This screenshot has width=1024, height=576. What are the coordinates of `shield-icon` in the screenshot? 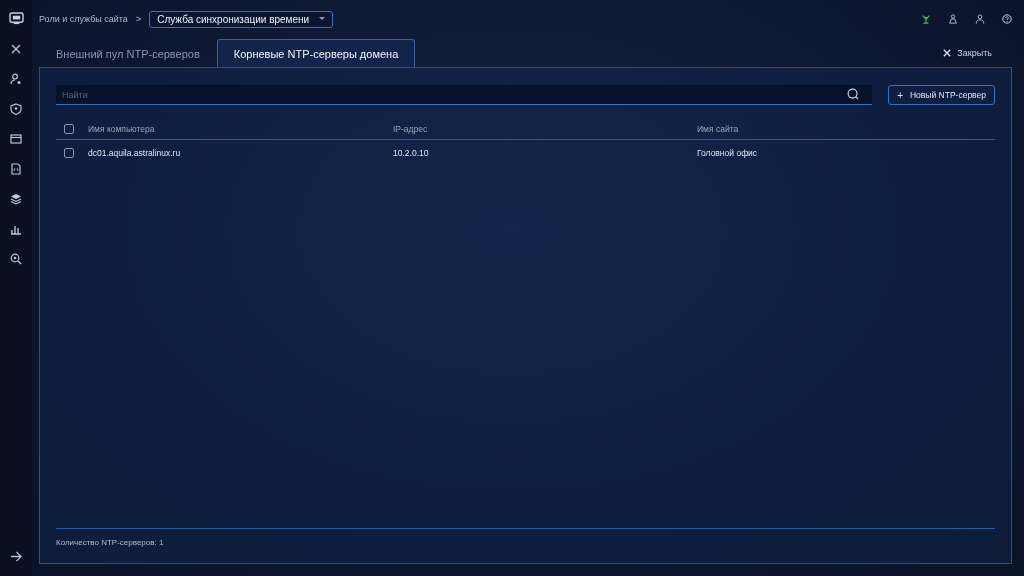 It's located at (16, 109).